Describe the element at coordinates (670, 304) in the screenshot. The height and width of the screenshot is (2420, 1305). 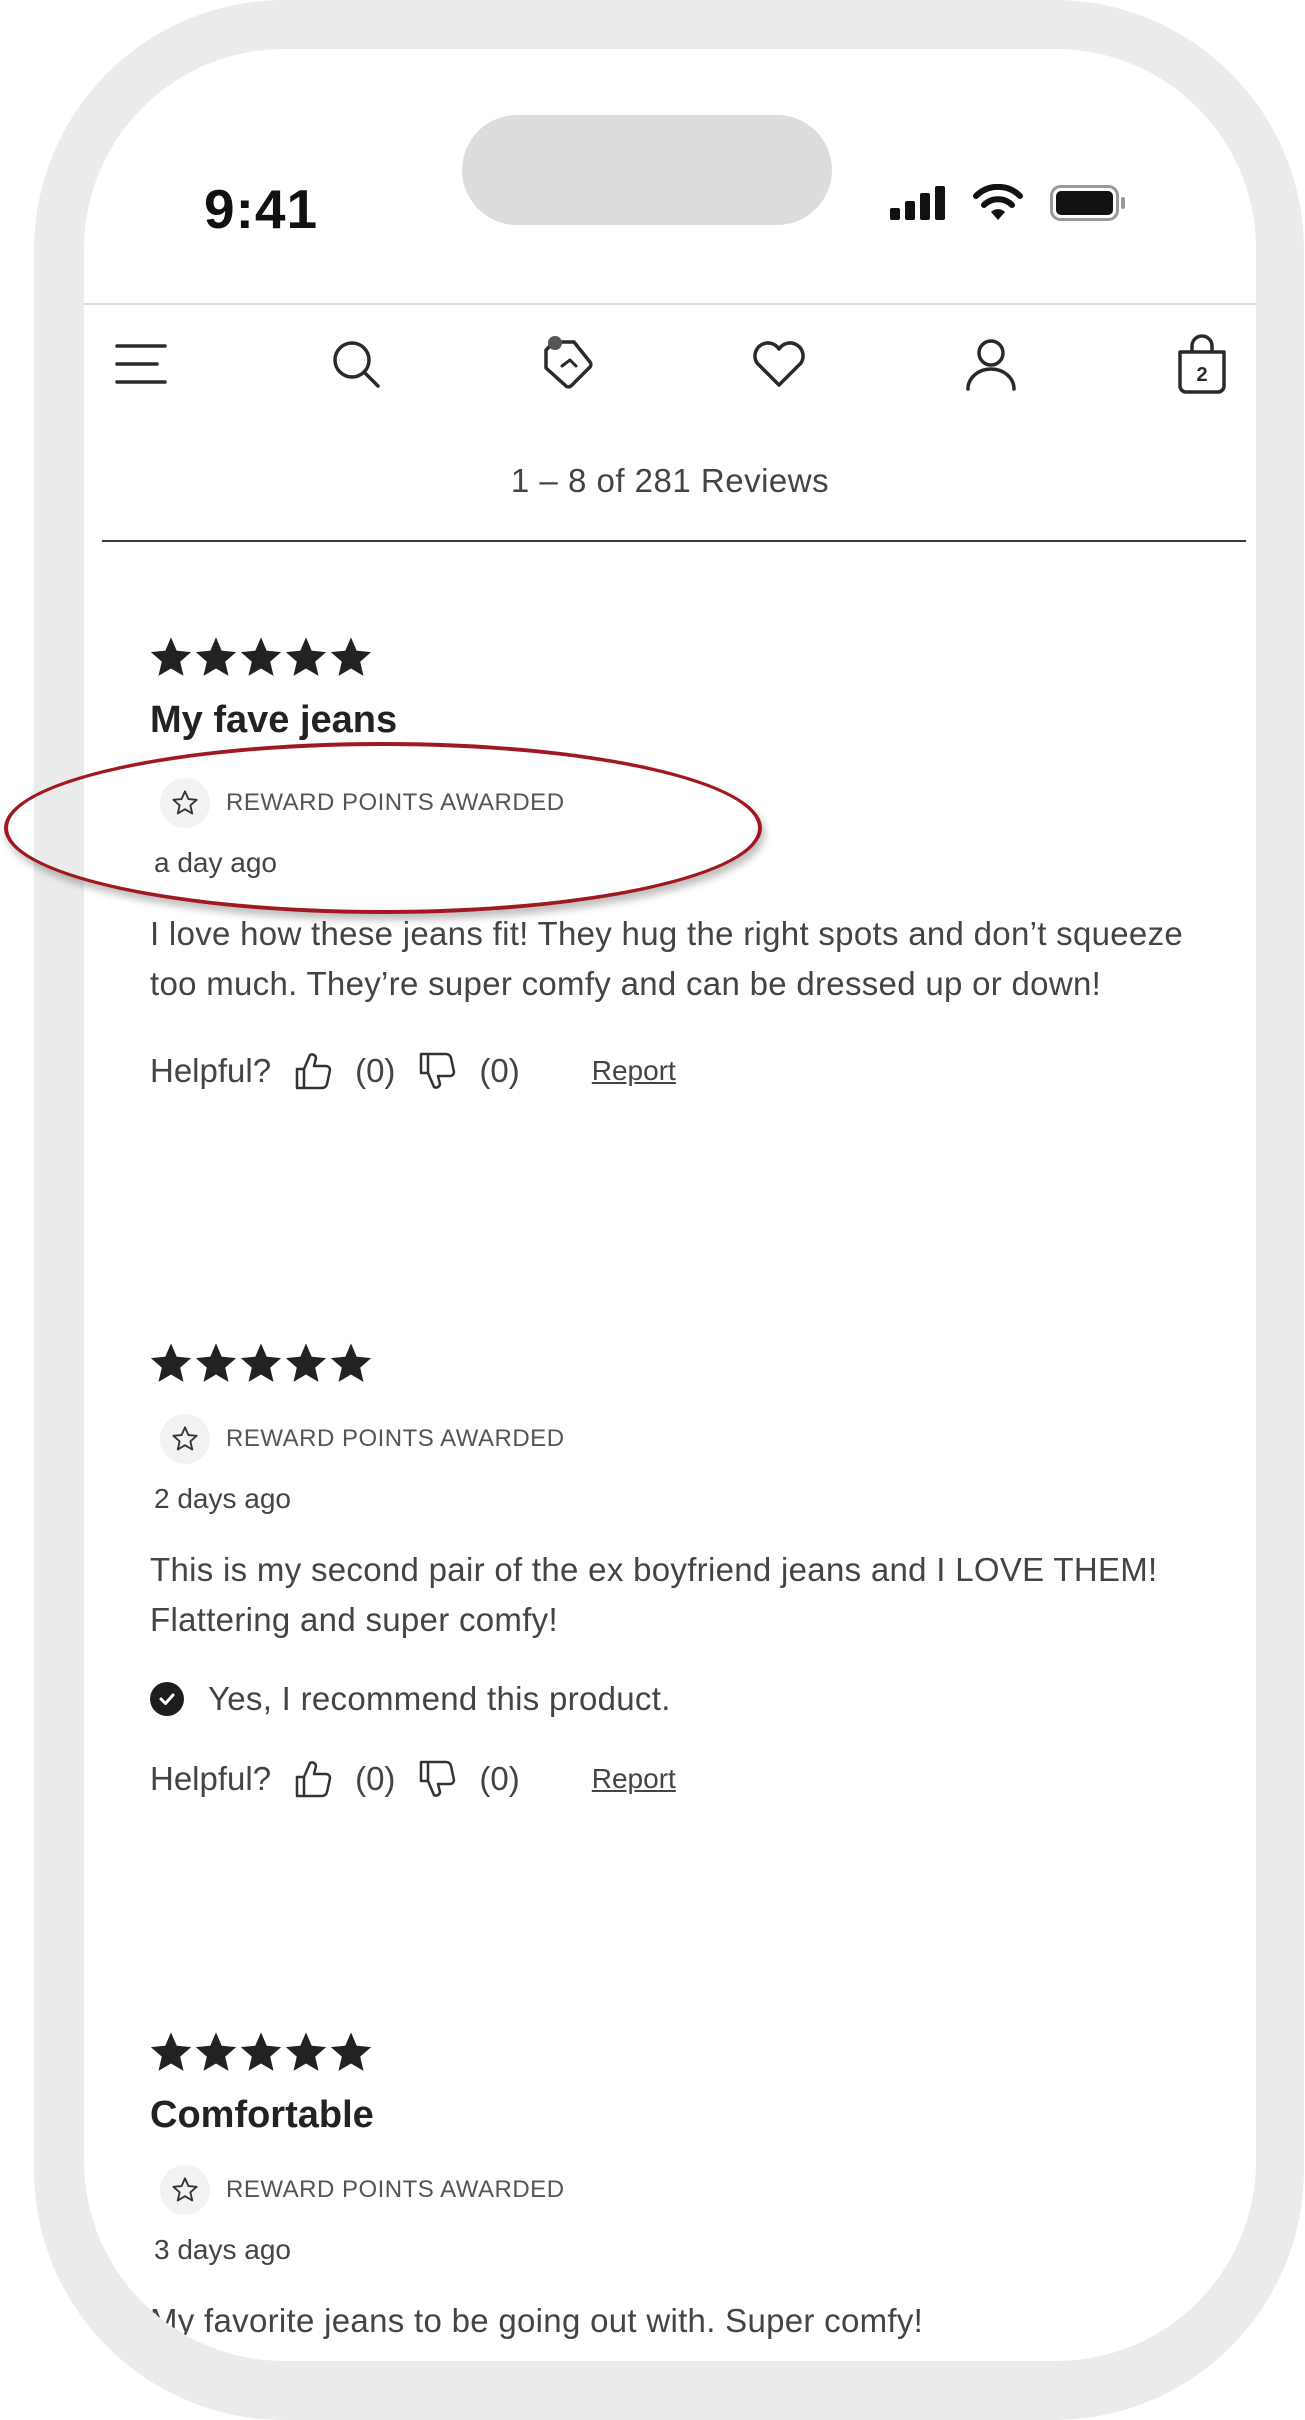
I see `status-divider` at that location.